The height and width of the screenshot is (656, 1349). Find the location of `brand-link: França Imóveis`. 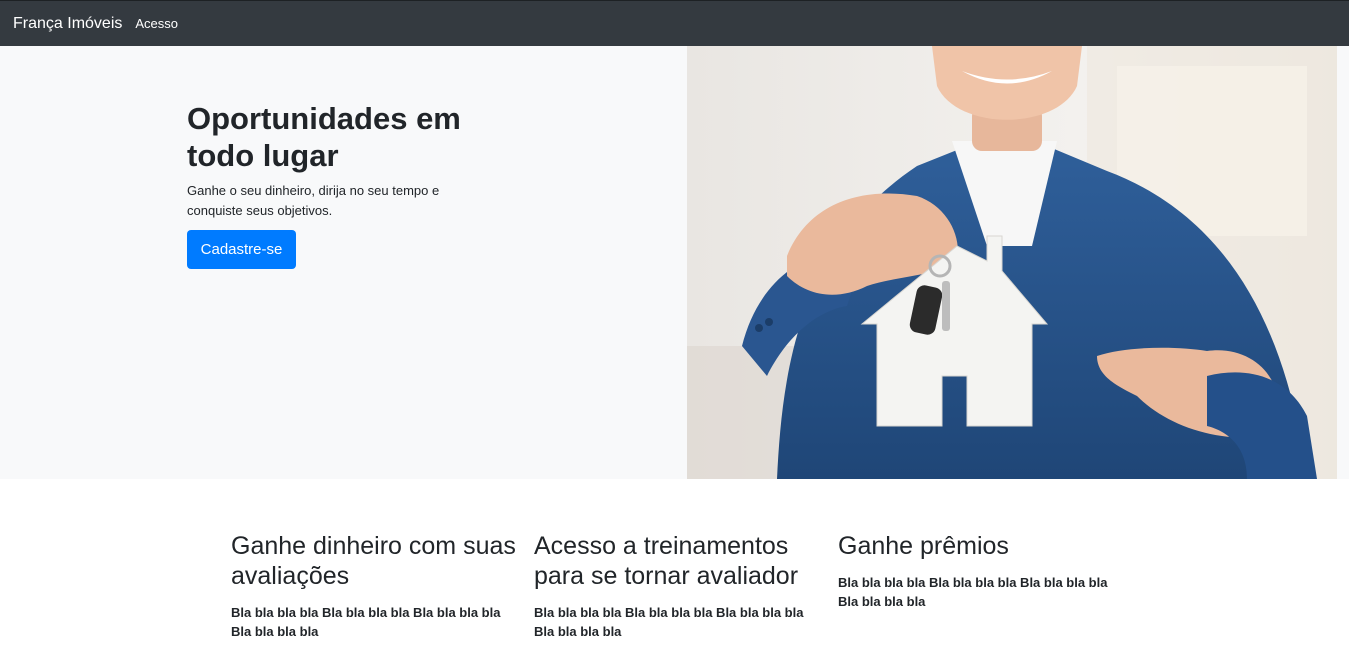

brand-link: França Imóveis is located at coordinates (67, 24).